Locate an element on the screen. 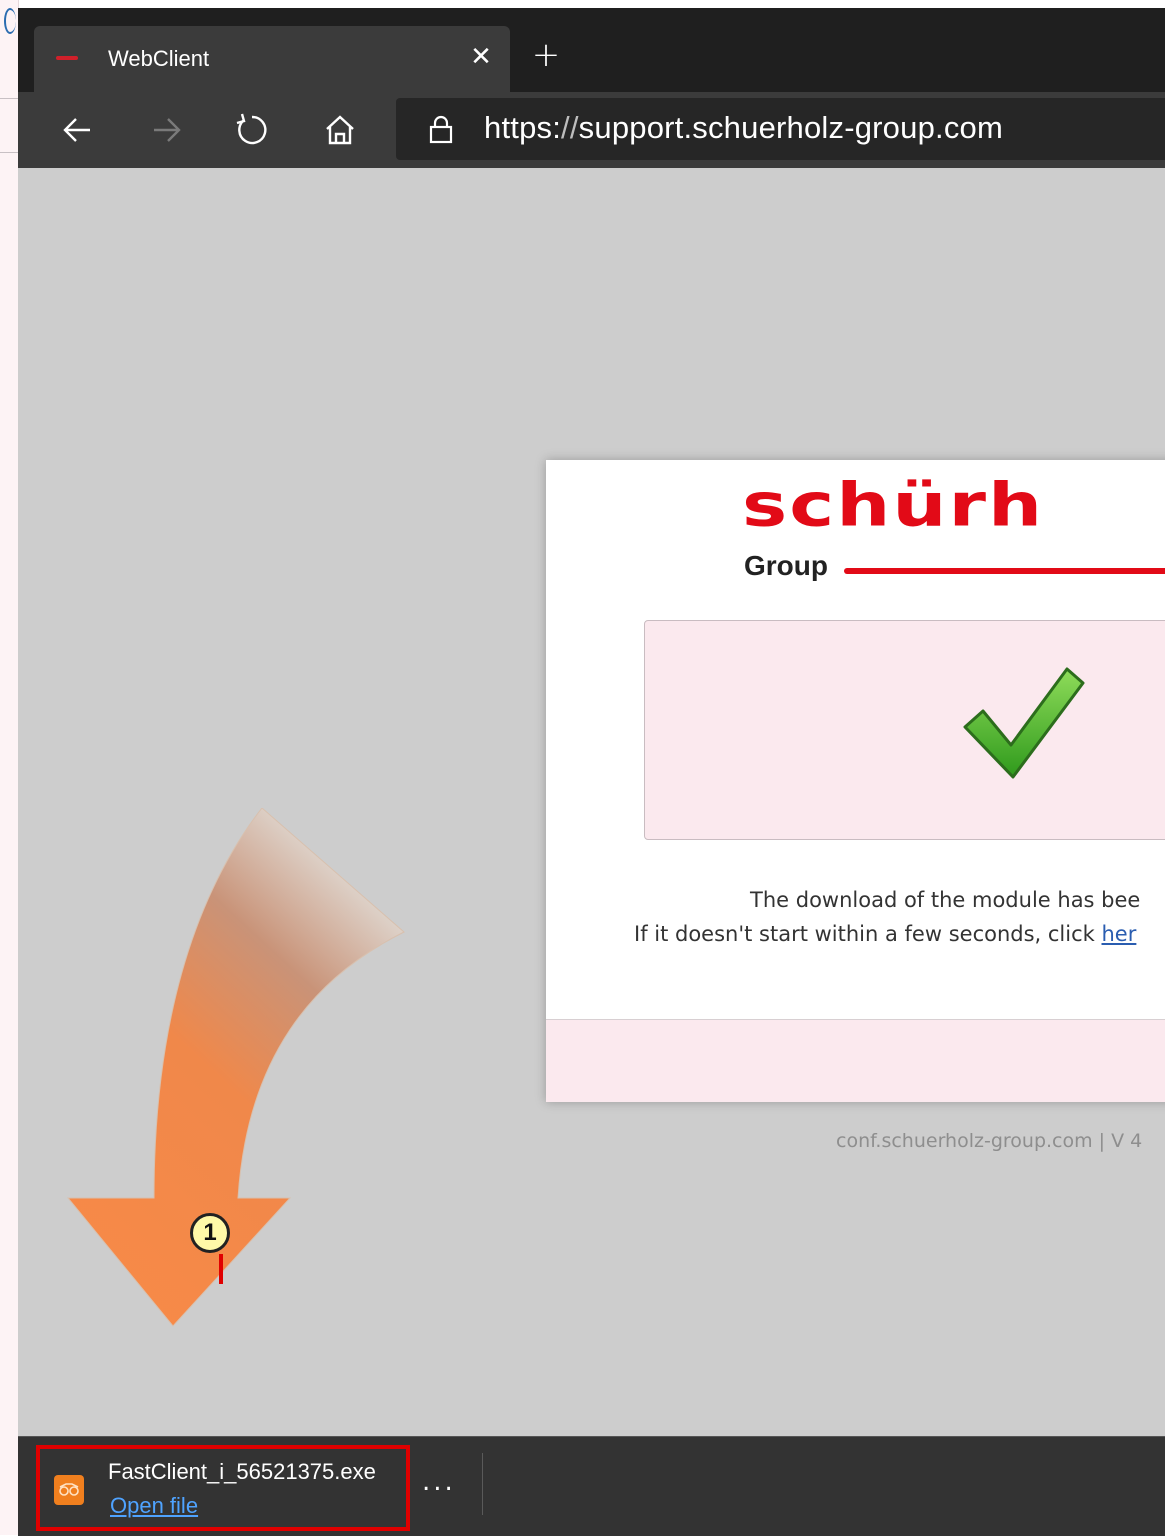 The width and height of the screenshot is (1165, 1536). url-host: support.schuerholz-group.com is located at coordinates (790, 127).